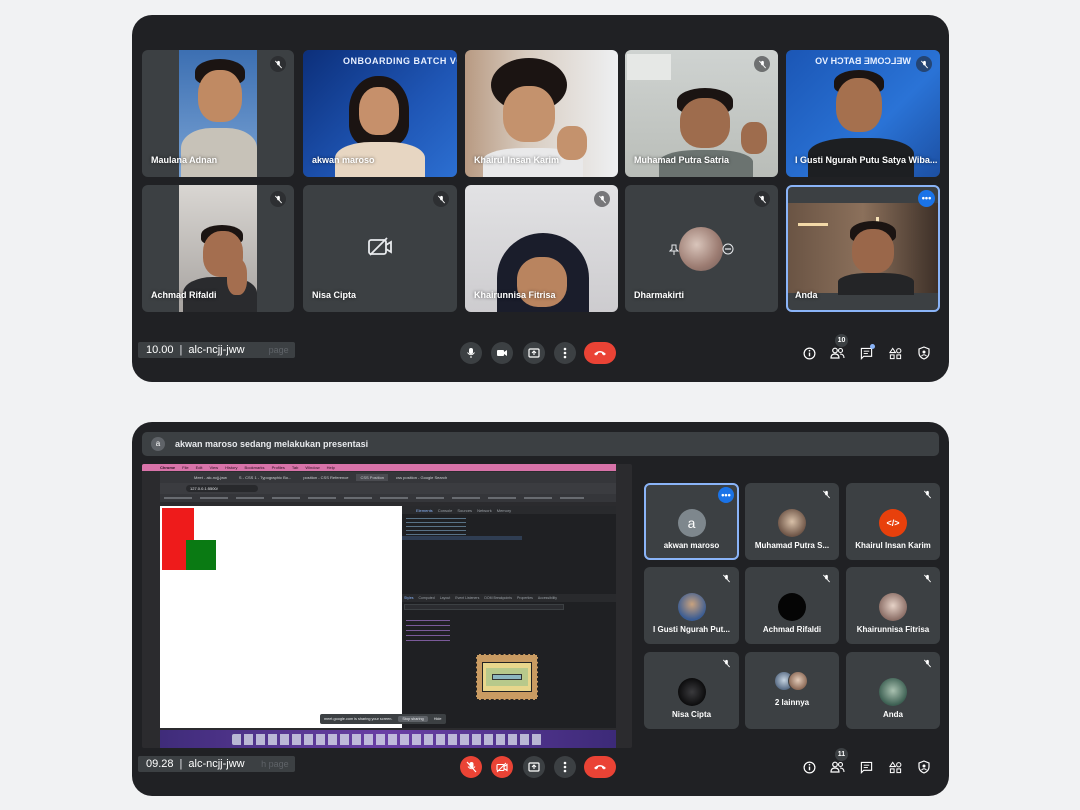 This screenshot has width=1080, height=810. Describe the element at coordinates (507, 677) in the screenshot. I see `box-model-content` at that location.